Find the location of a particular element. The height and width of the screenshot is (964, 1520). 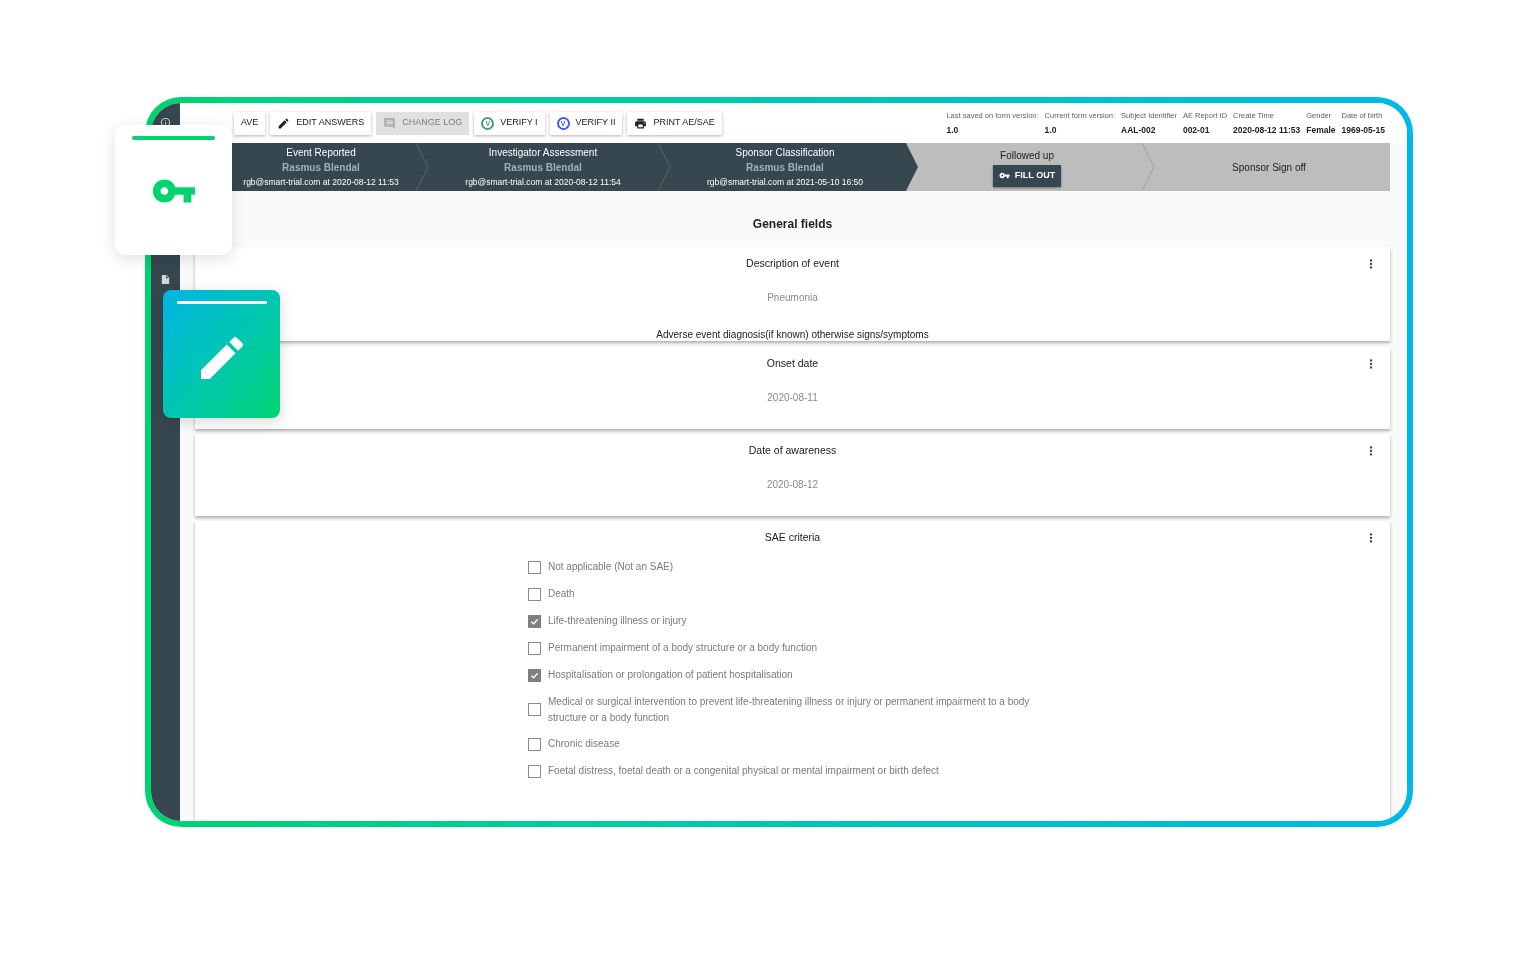

step-timestamp: rgb@smart-trial.com at 2020-08-12 11:54 is located at coordinates (543, 182).